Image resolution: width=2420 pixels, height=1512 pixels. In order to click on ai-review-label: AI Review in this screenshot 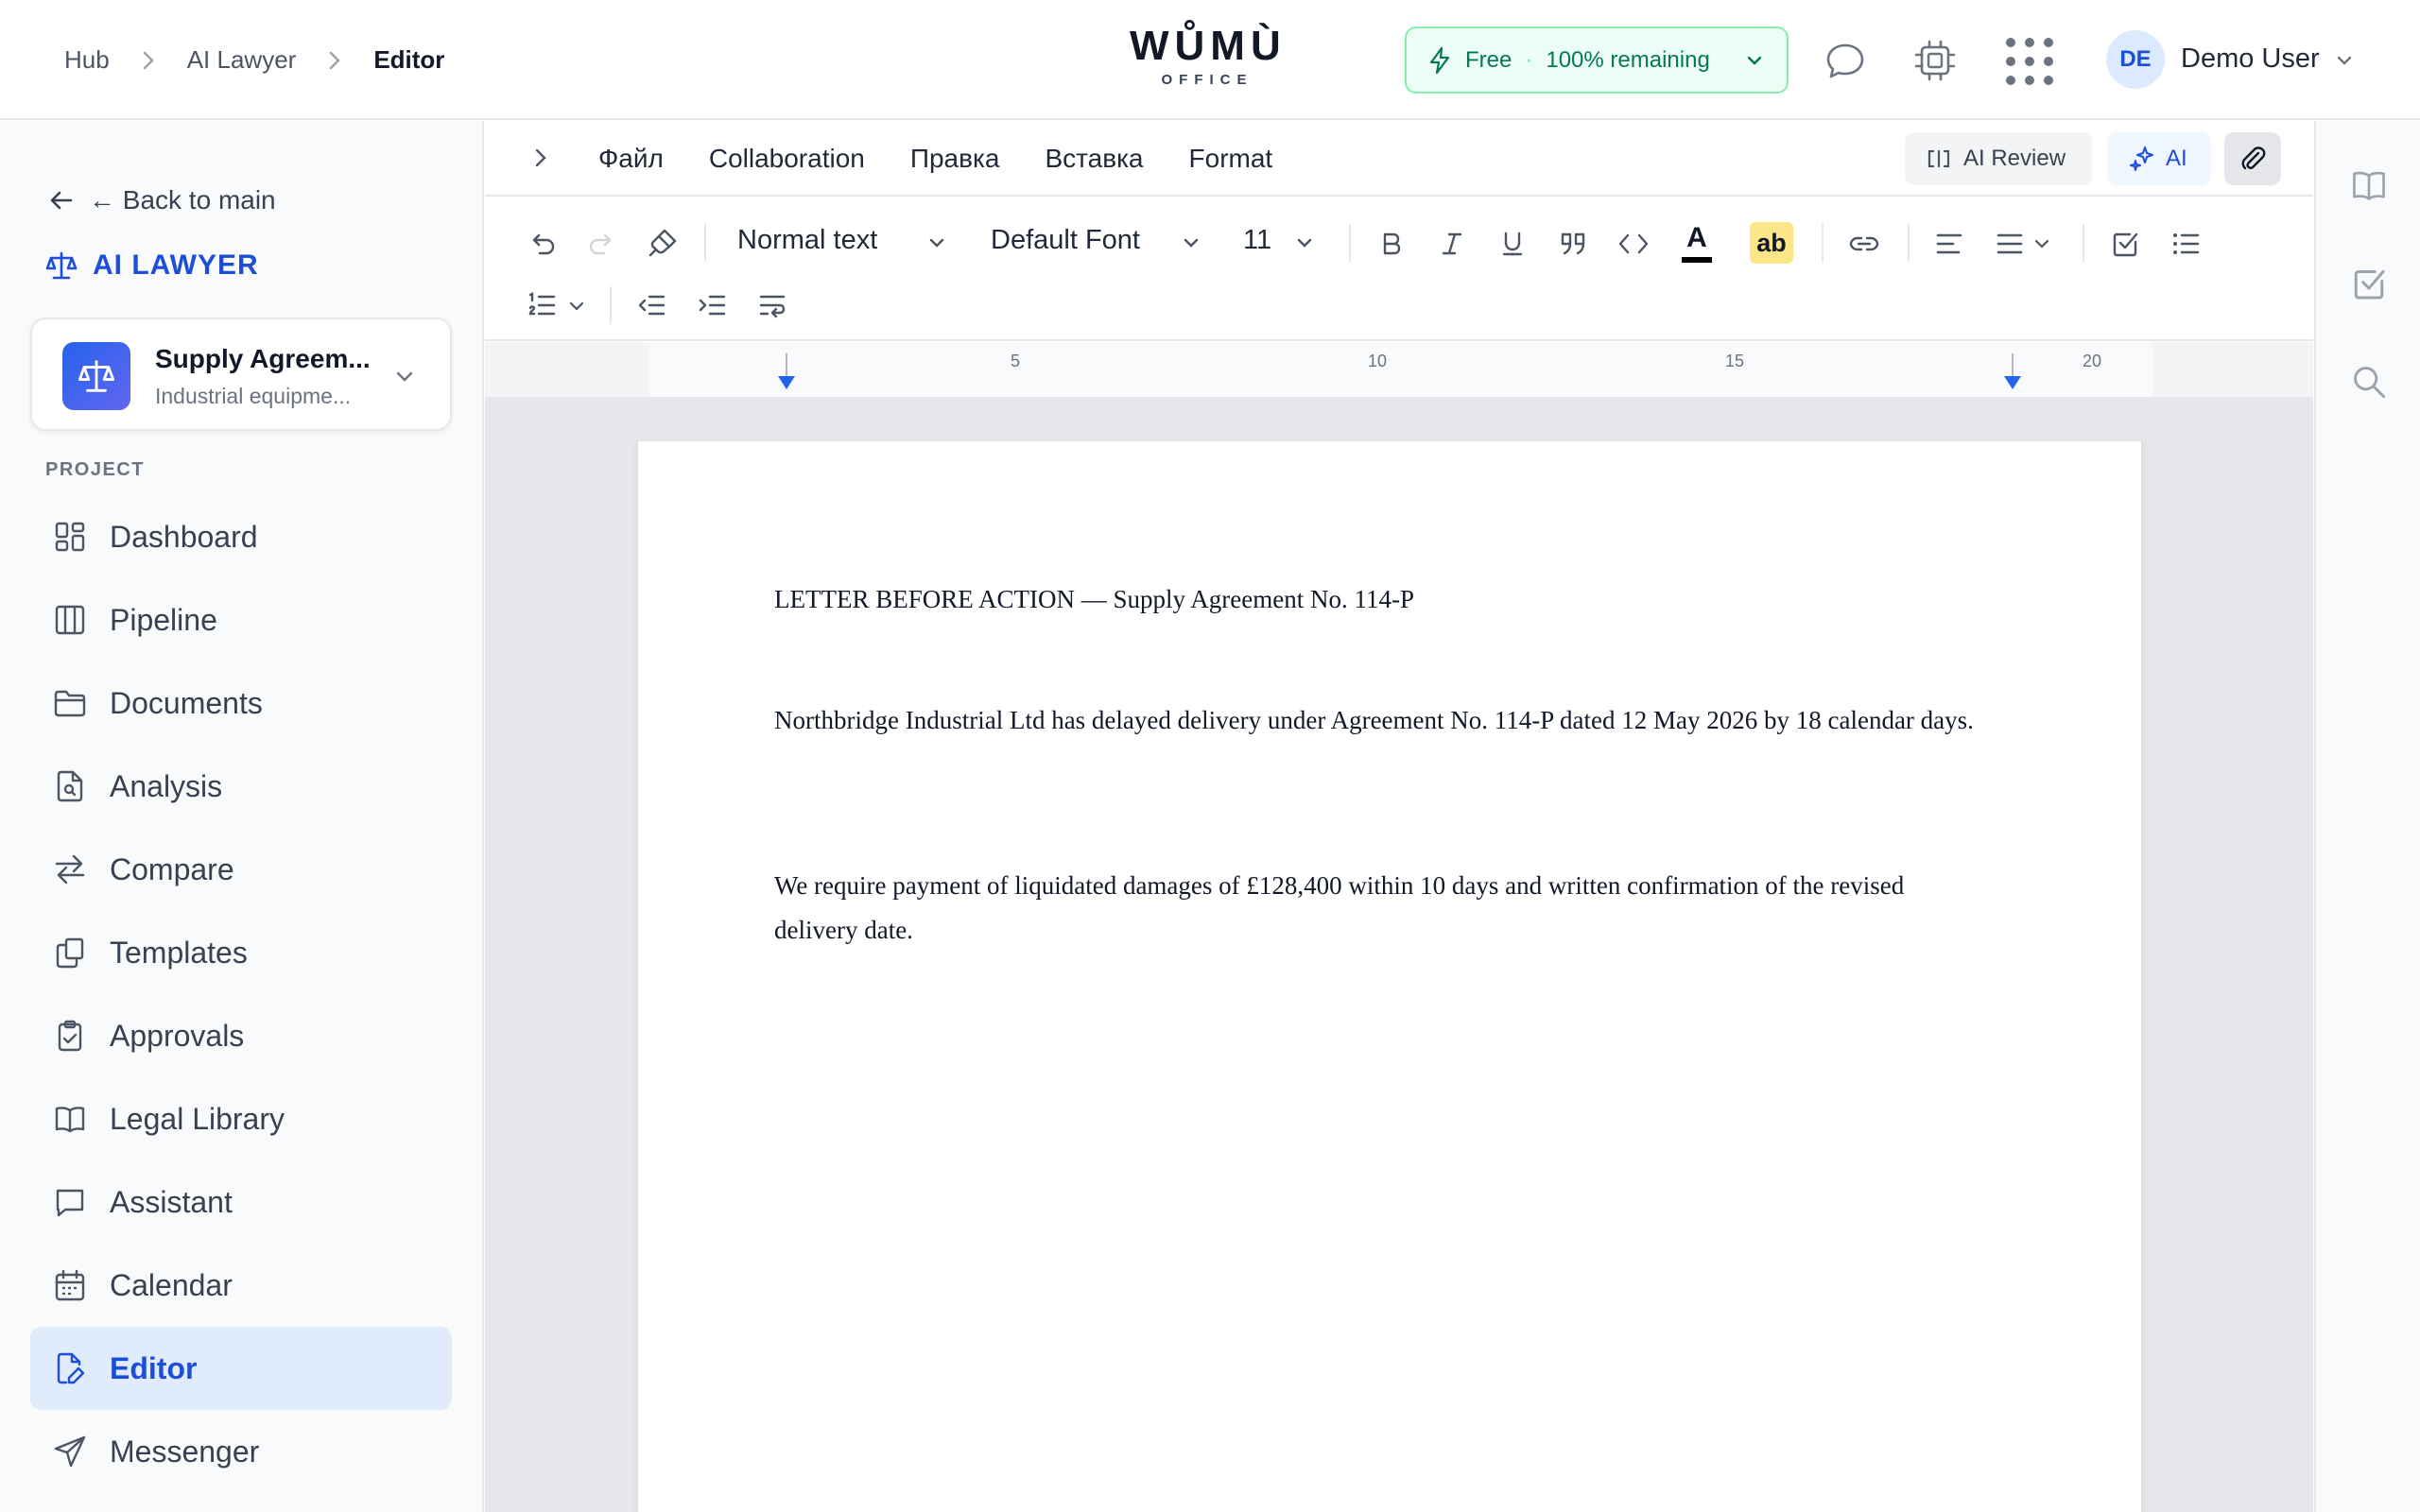, I will do `click(2014, 158)`.